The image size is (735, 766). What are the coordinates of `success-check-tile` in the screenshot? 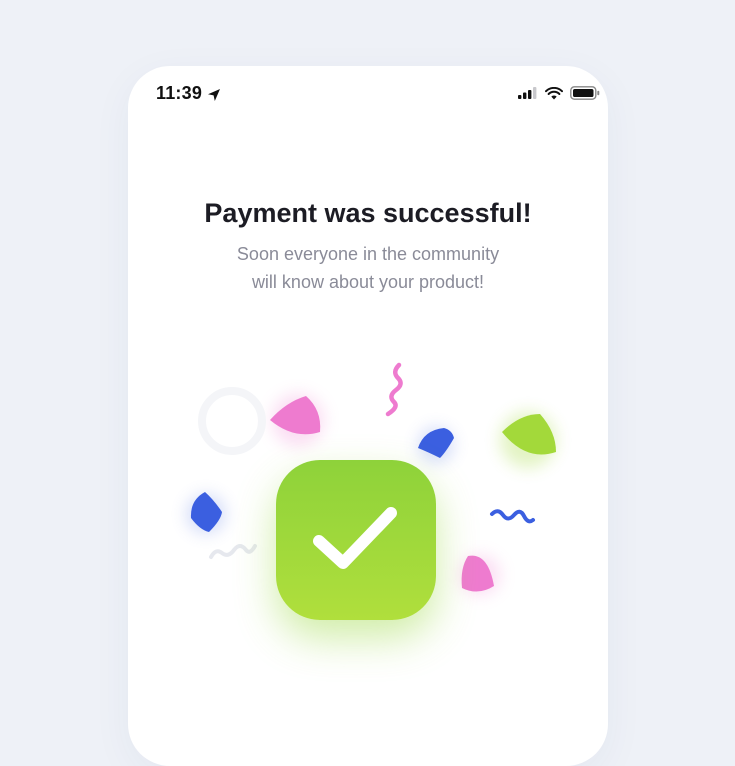 It's located at (356, 540).